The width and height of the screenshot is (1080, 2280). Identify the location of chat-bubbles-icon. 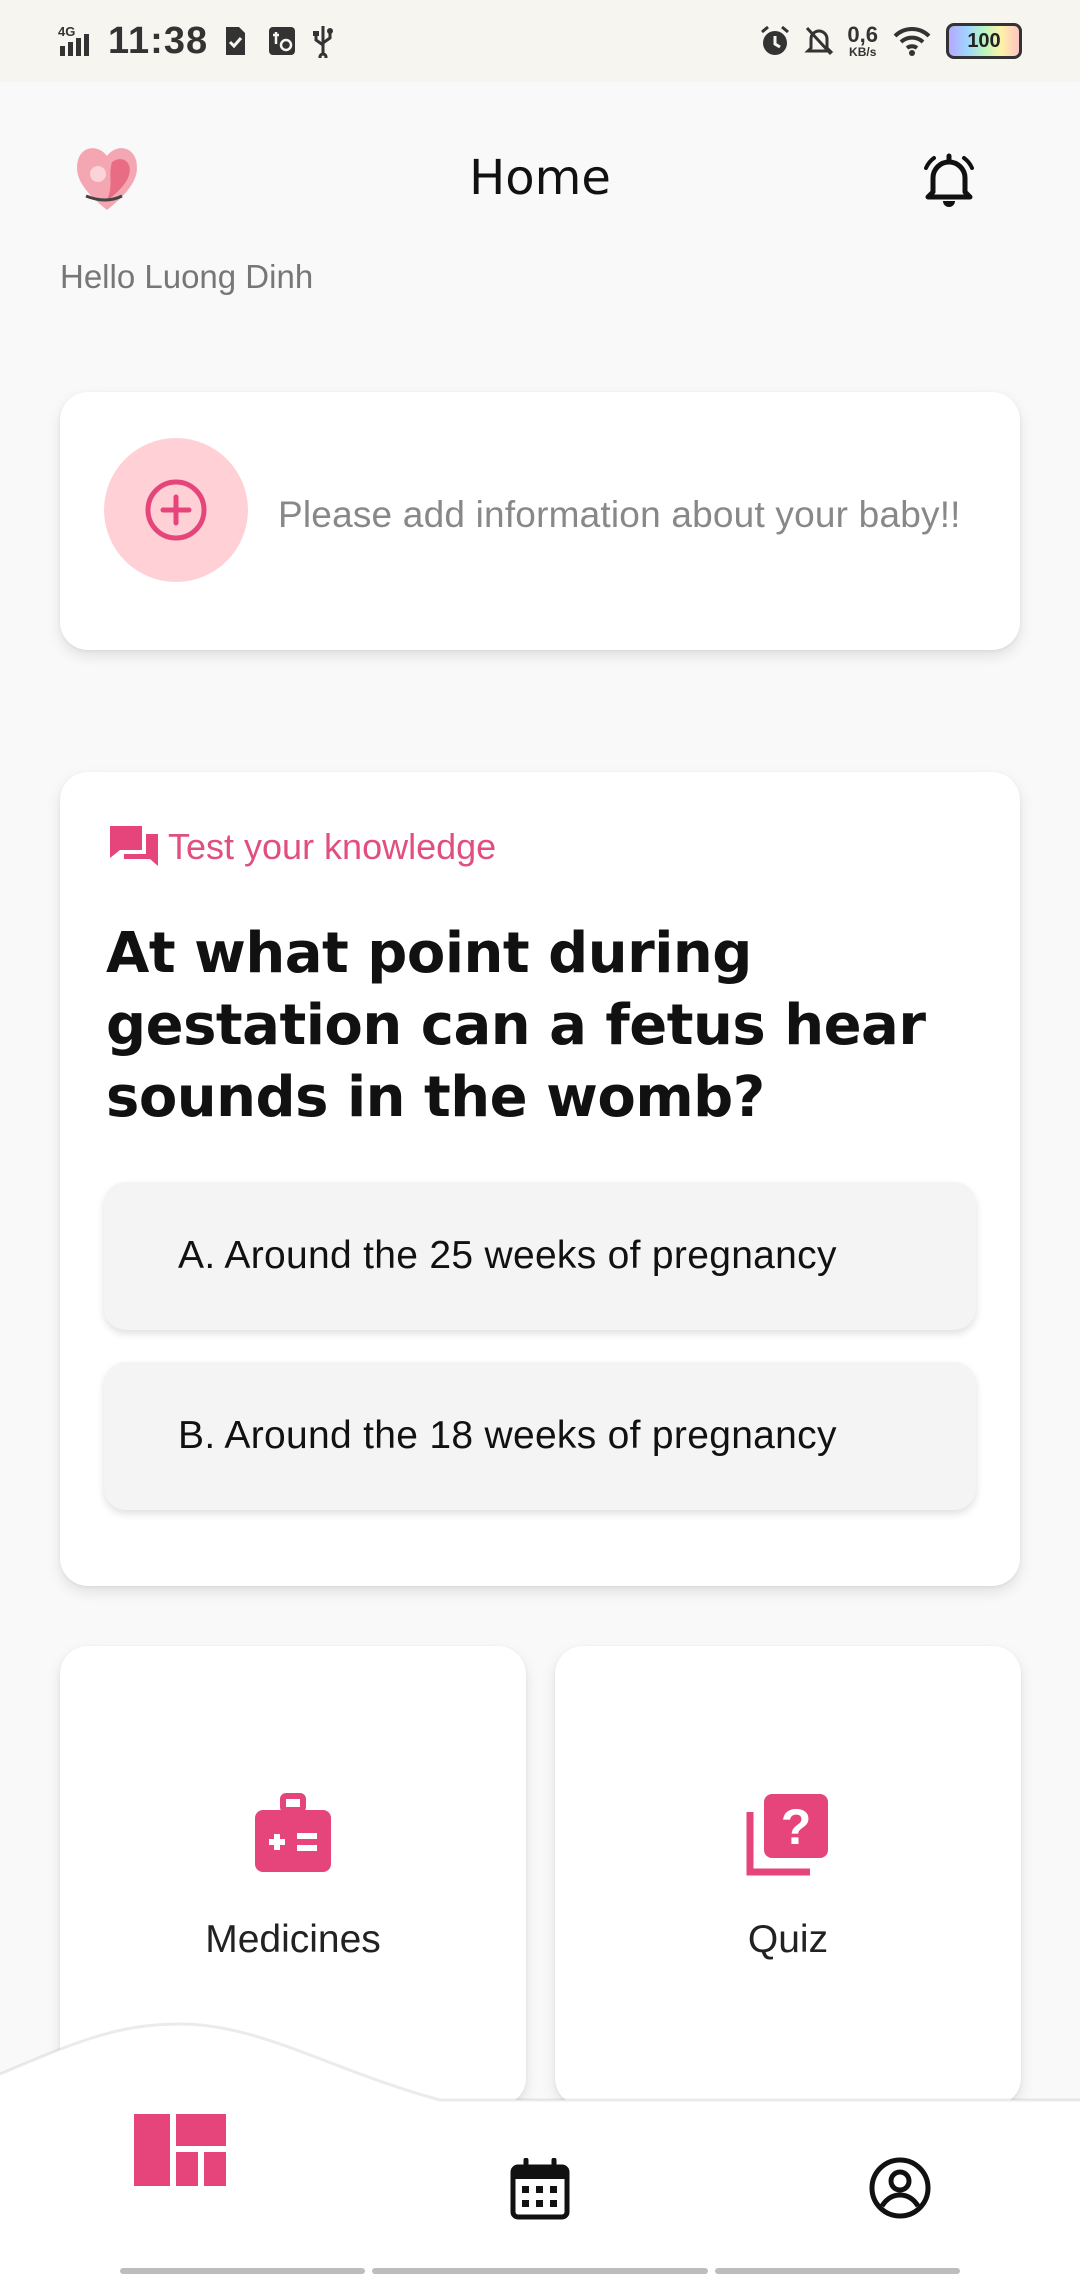
(134, 847).